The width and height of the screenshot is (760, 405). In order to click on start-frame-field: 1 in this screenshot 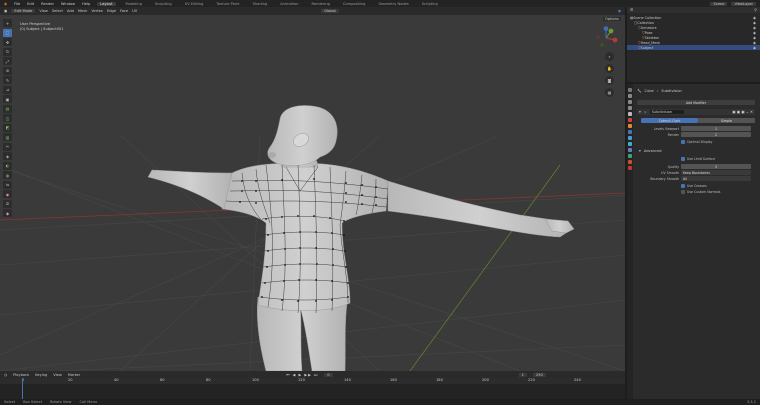, I will do `click(522, 374)`.